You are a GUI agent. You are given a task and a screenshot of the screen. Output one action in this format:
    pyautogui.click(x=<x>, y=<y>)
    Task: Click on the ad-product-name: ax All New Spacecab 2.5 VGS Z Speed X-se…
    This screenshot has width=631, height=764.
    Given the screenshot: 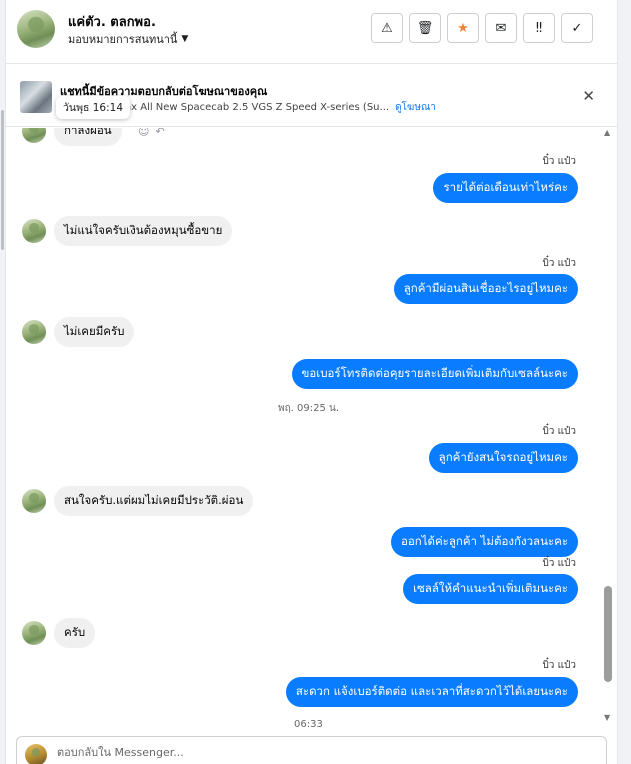 What is the action you would take?
    pyautogui.click(x=257, y=107)
    